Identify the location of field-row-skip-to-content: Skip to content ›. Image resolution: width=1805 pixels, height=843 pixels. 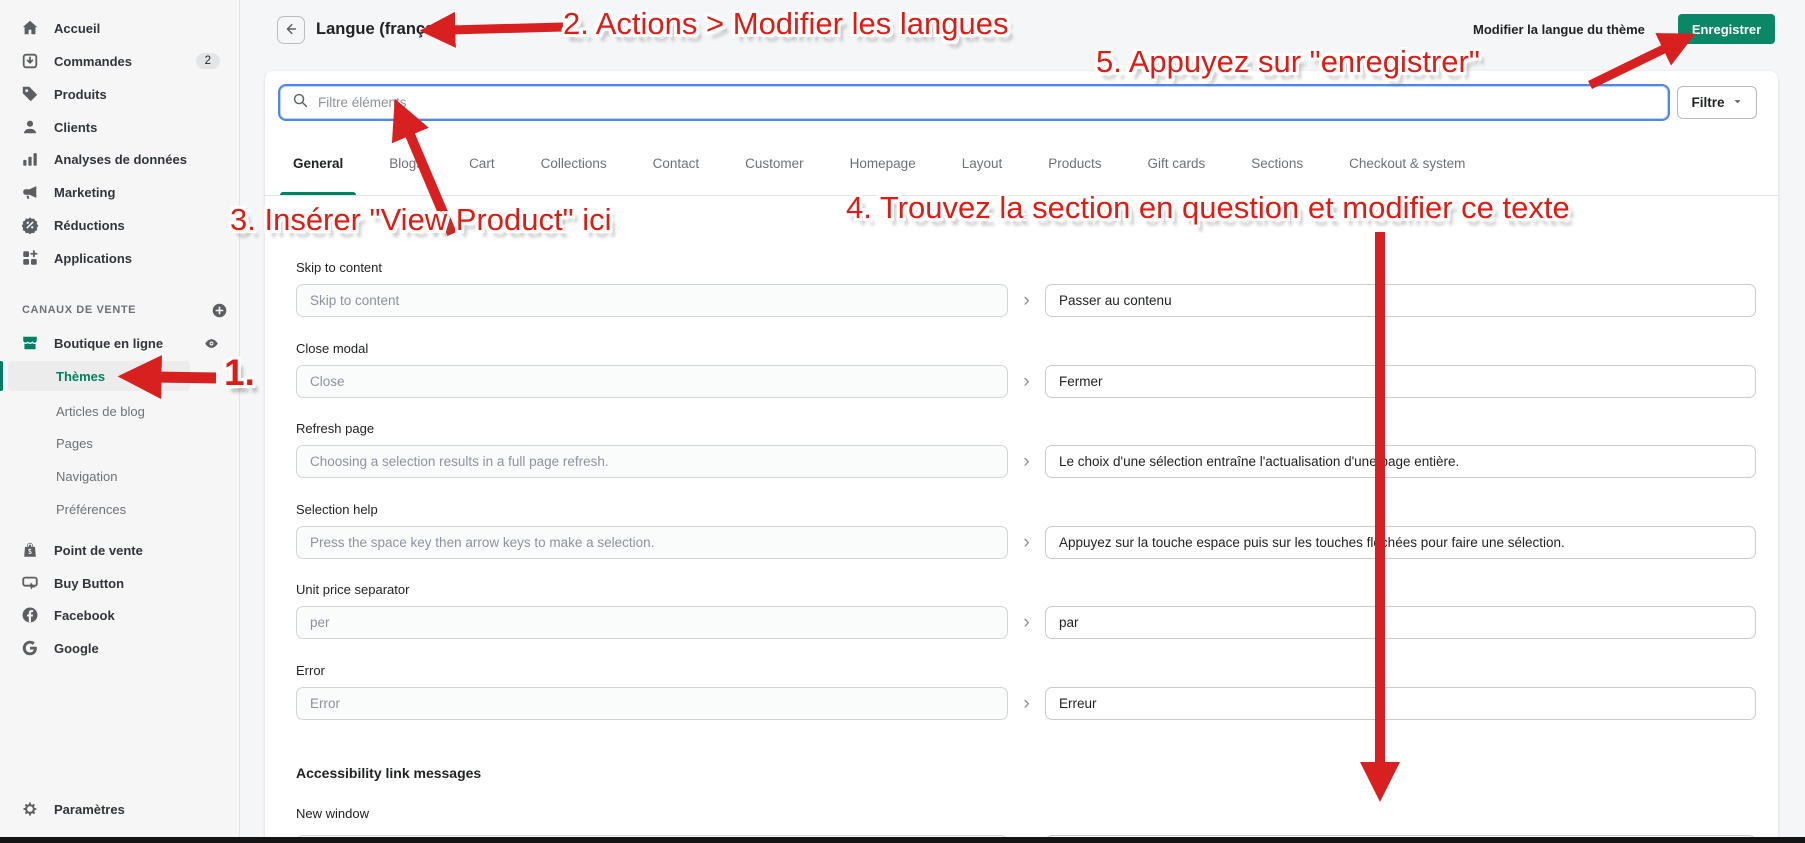
(1026, 288).